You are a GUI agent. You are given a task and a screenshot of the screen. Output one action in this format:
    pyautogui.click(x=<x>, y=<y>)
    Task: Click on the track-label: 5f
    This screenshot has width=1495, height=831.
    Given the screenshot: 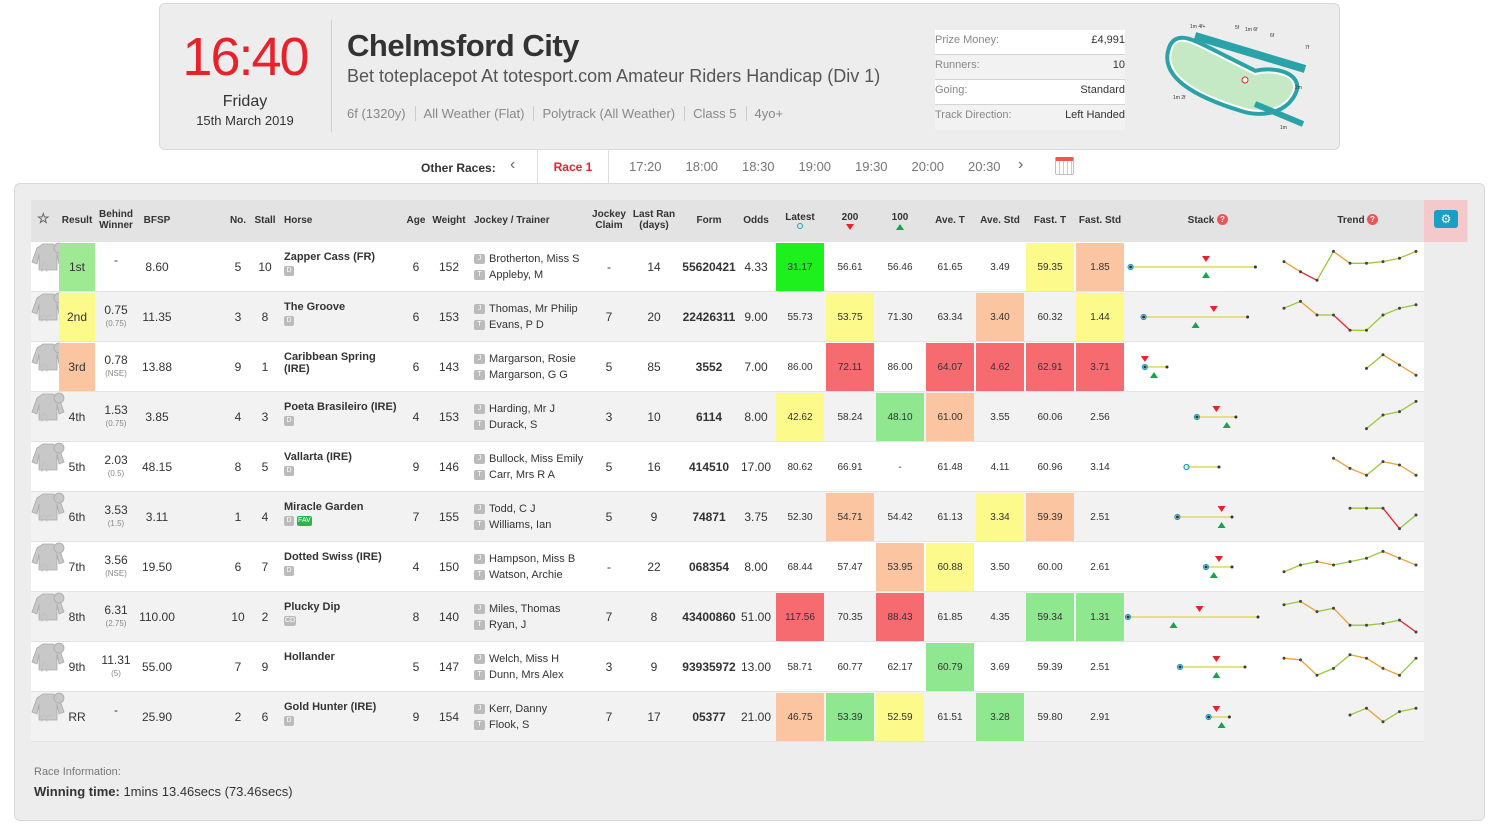 What is the action you would take?
    pyautogui.click(x=1237, y=28)
    